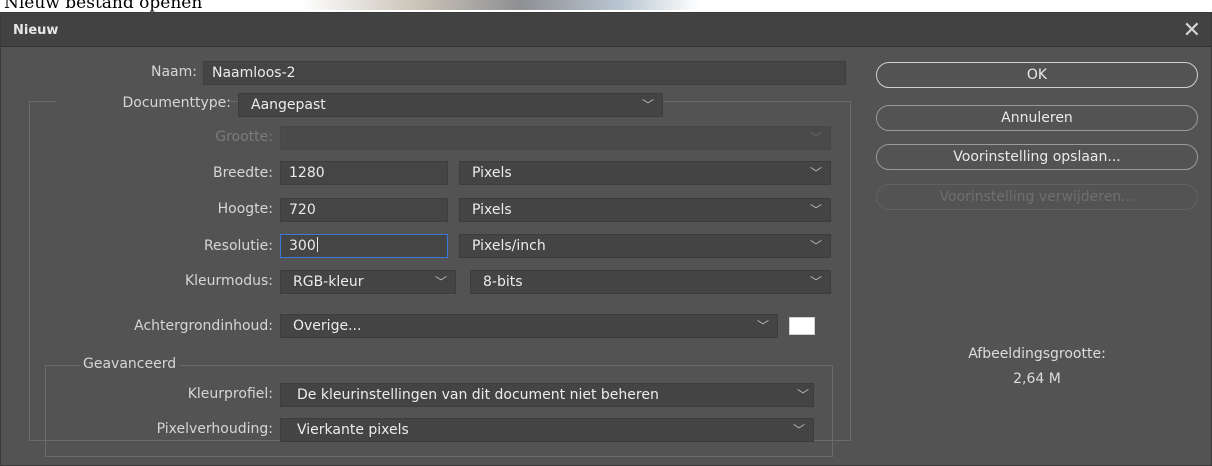 The width and height of the screenshot is (1212, 466). I want to click on grootte-select: ﹀, so click(555, 138).